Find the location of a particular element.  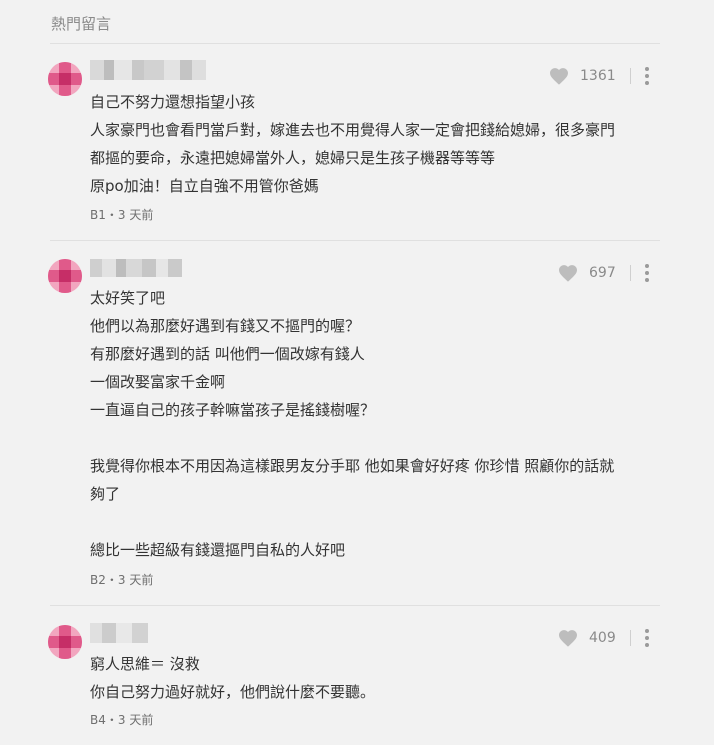

comment-line: 你自己努力過好就好，他們說什麼不要聽。 is located at coordinates (233, 692).